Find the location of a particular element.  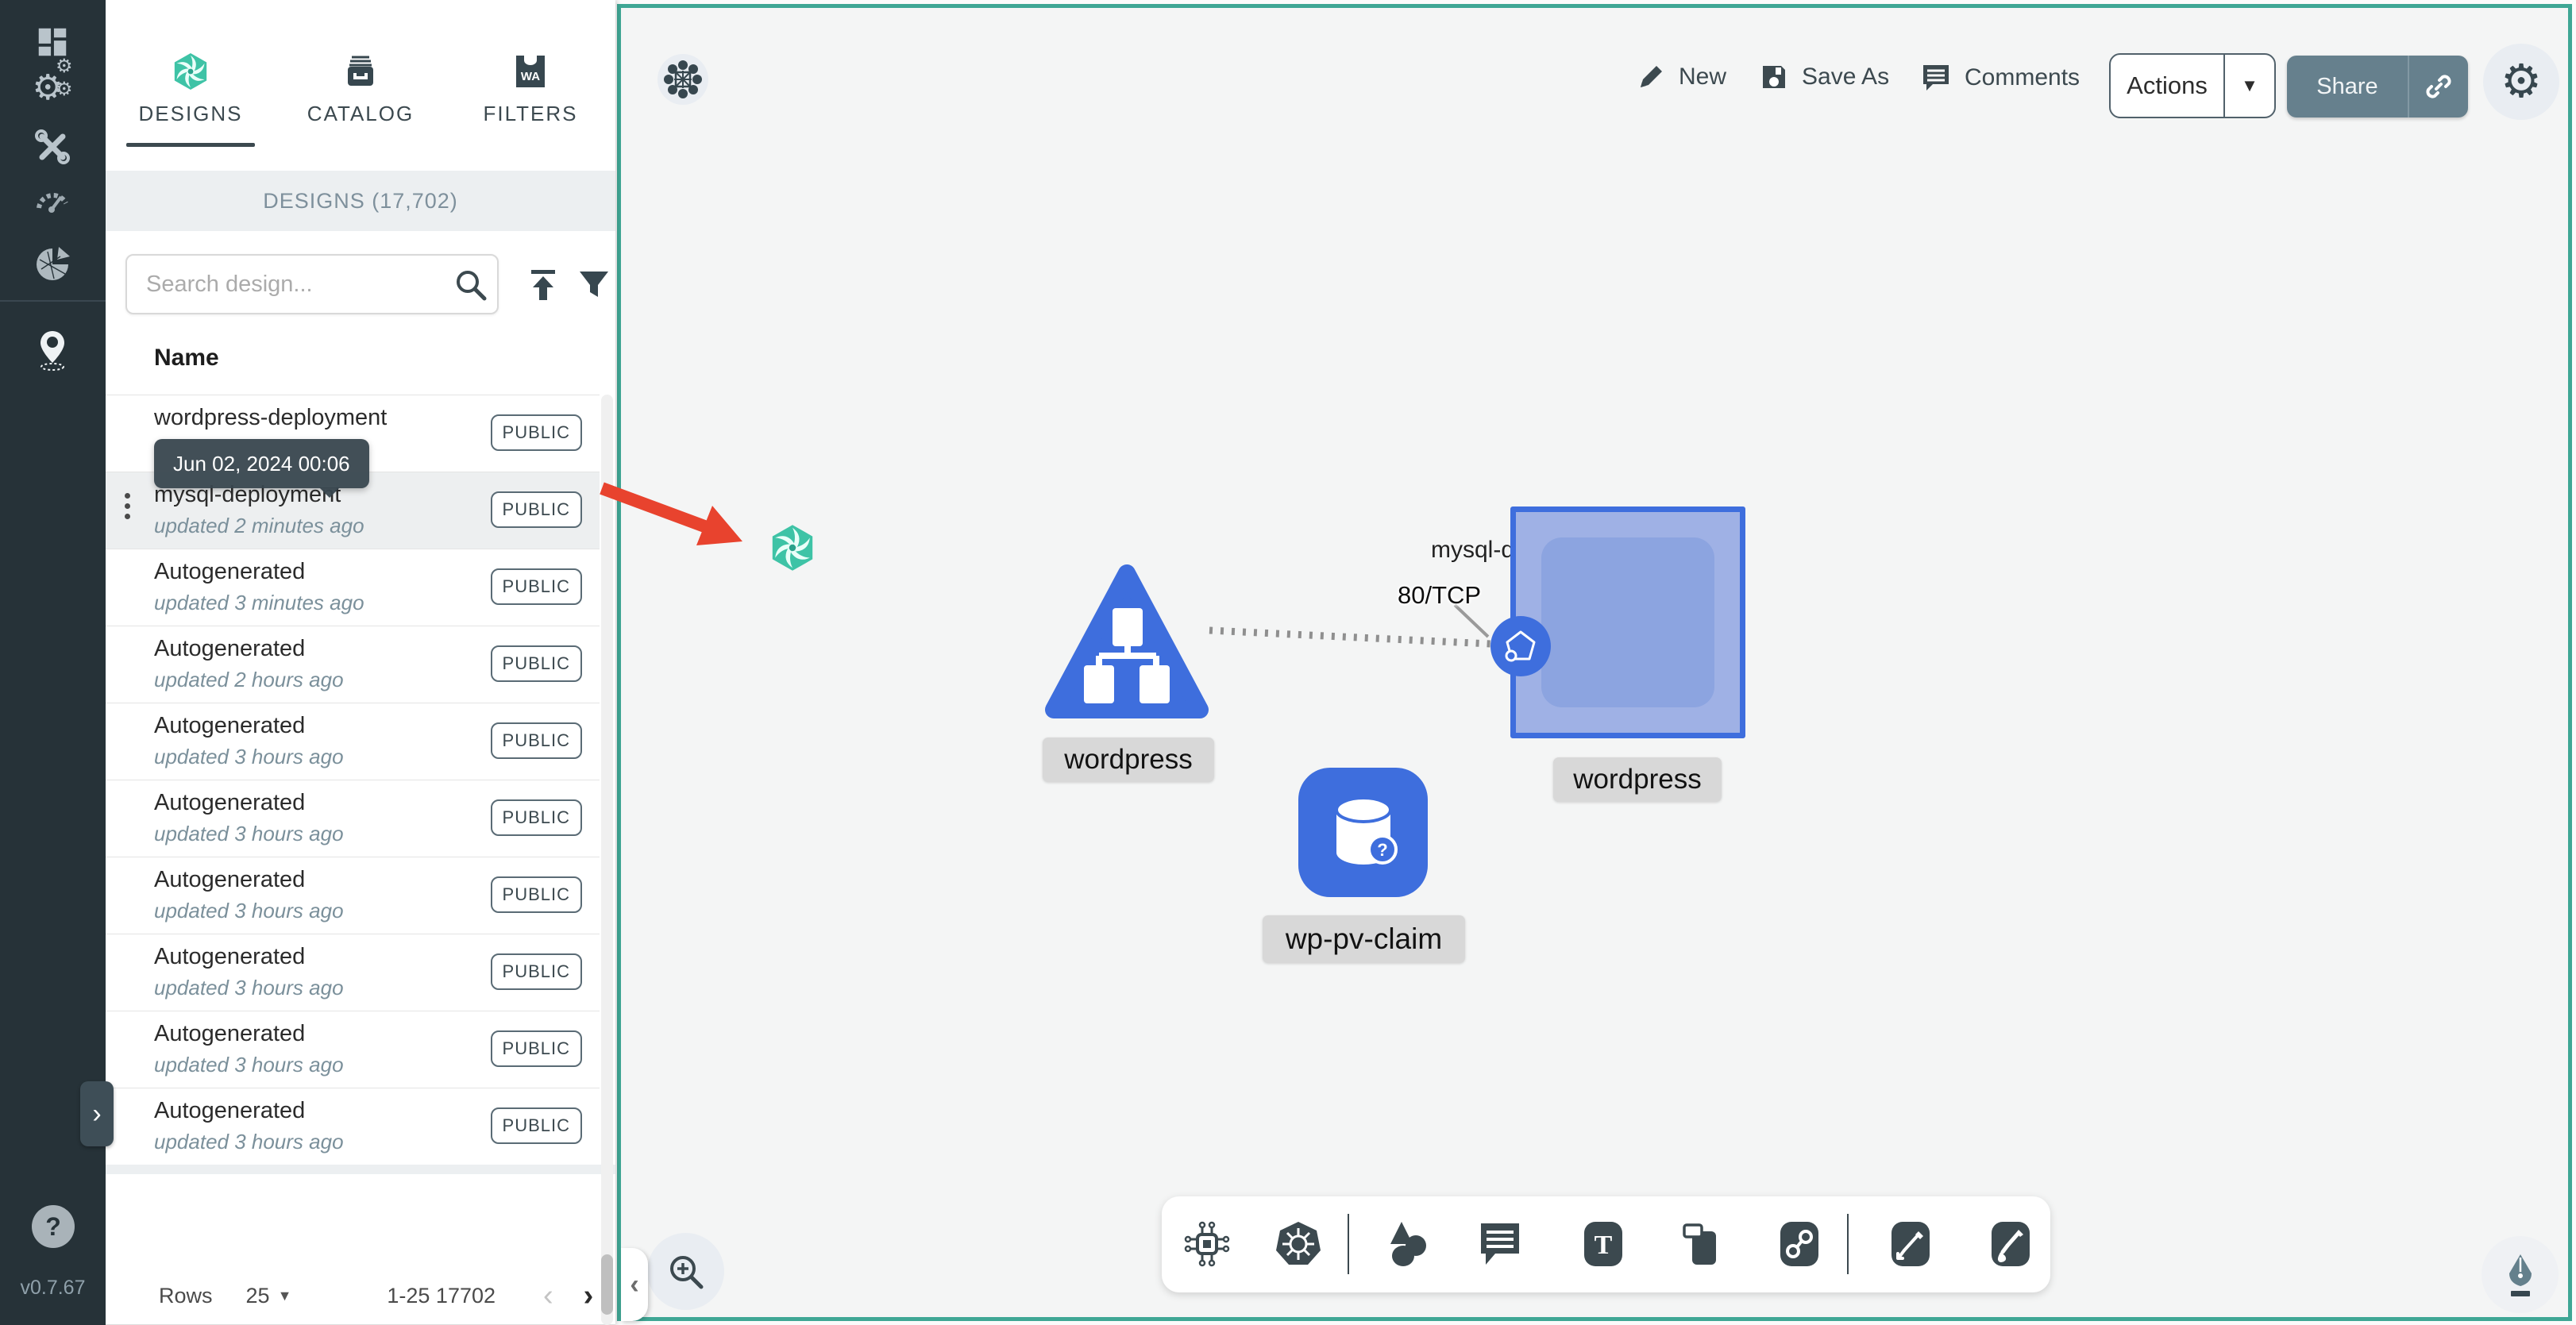

pagination-footer: Rows 25 ▼ 1-25 17702 ‹ › is located at coordinates (360, 1296).